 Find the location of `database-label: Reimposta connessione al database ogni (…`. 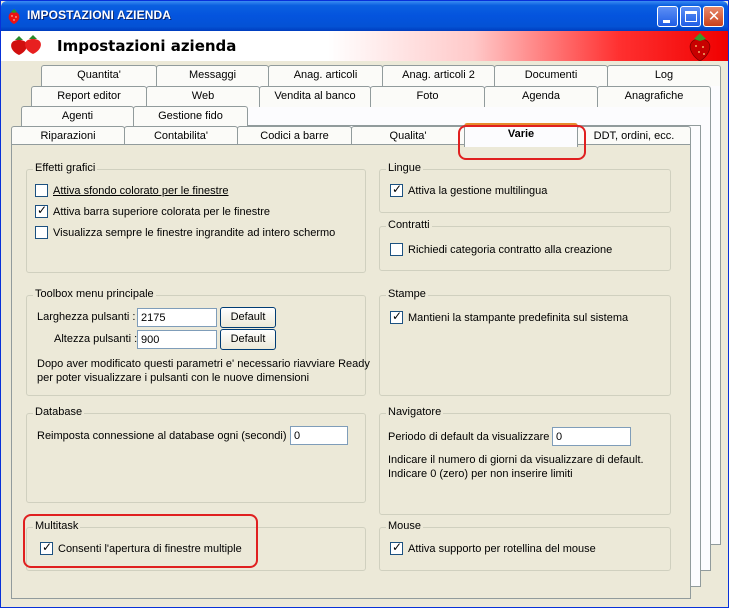

database-label: Reimposta connessione al database ogni (… is located at coordinates (165, 436).